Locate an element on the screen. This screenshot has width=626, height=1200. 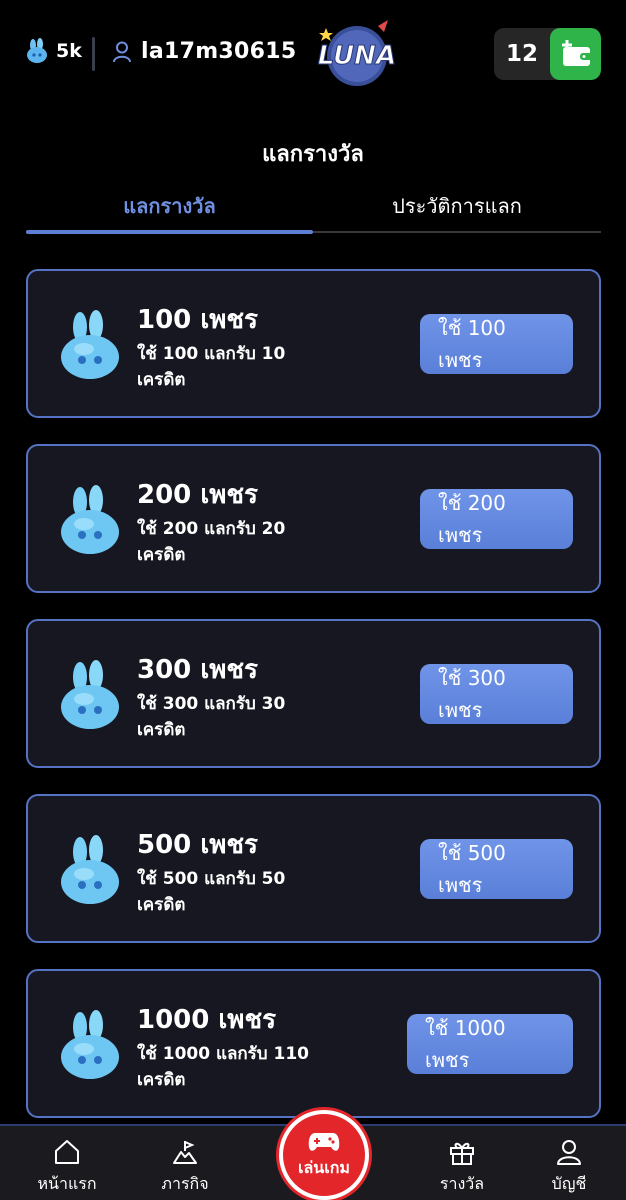
reward-description: ใช้ 300 แลกรับ 30 เครดิต is located at coordinates (211, 717).